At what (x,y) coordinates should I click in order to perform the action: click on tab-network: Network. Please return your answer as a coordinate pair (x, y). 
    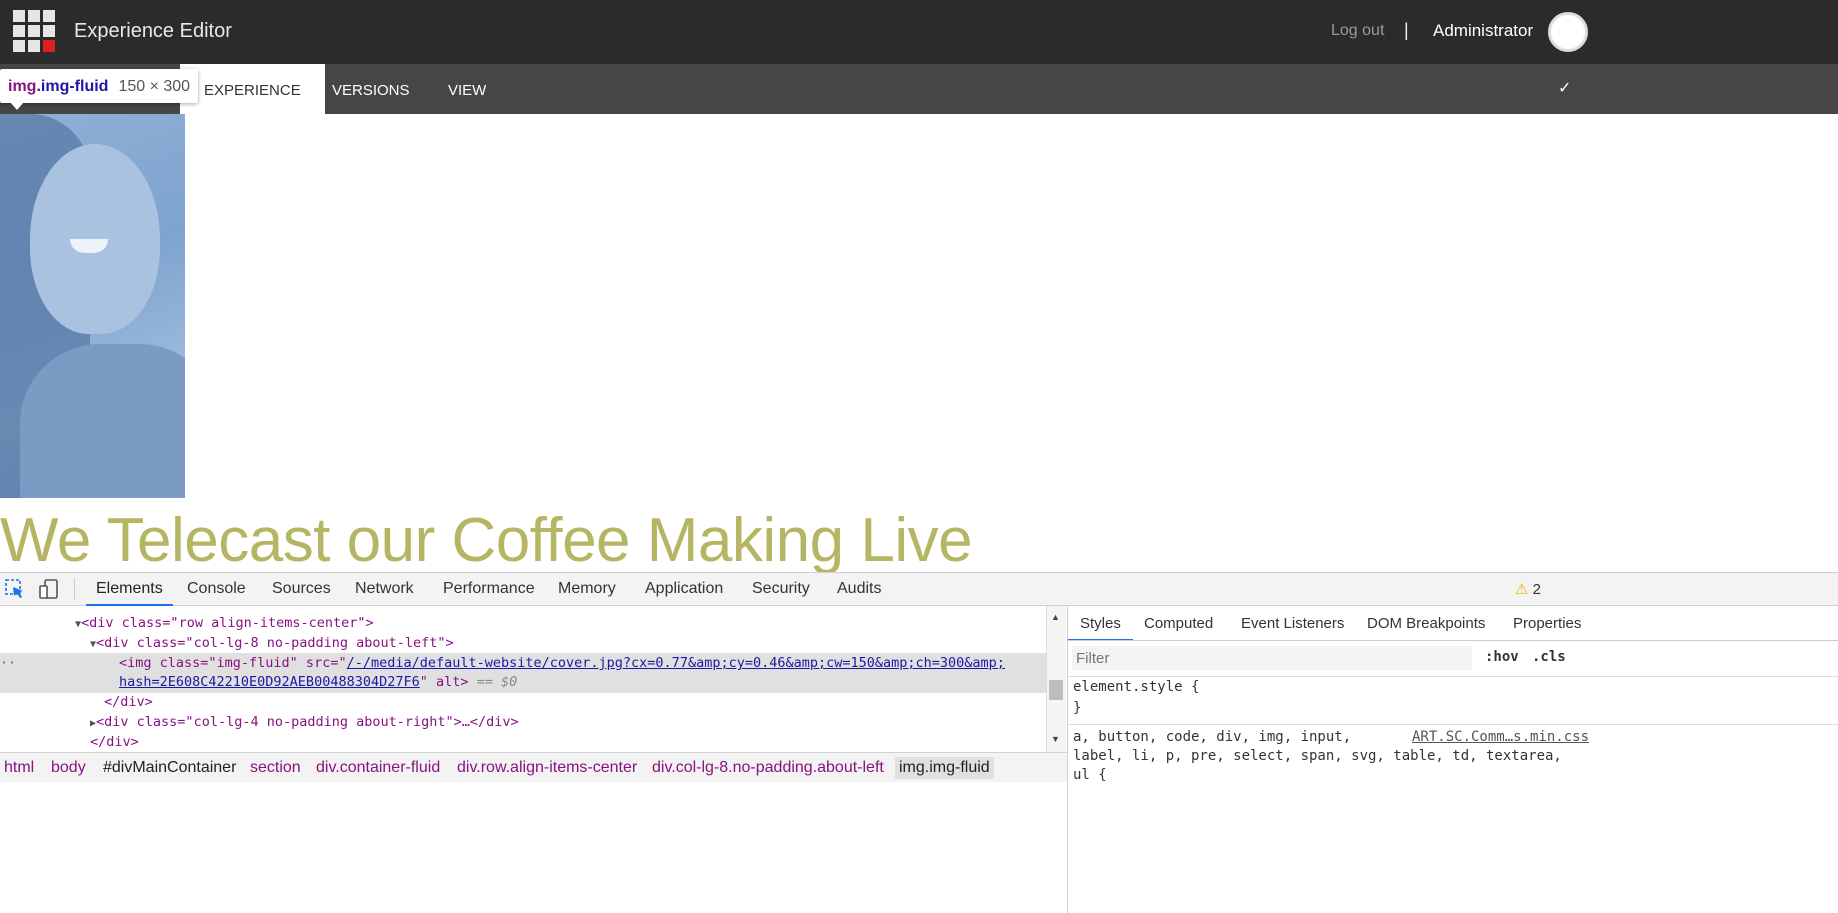
    Looking at the image, I should click on (384, 589).